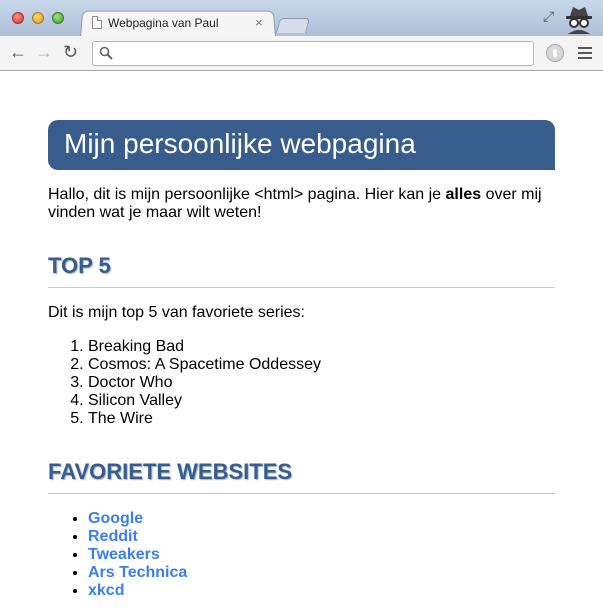 The width and height of the screenshot is (603, 614). I want to click on link-ars-technica: Ars Technica, so click(137, 572).